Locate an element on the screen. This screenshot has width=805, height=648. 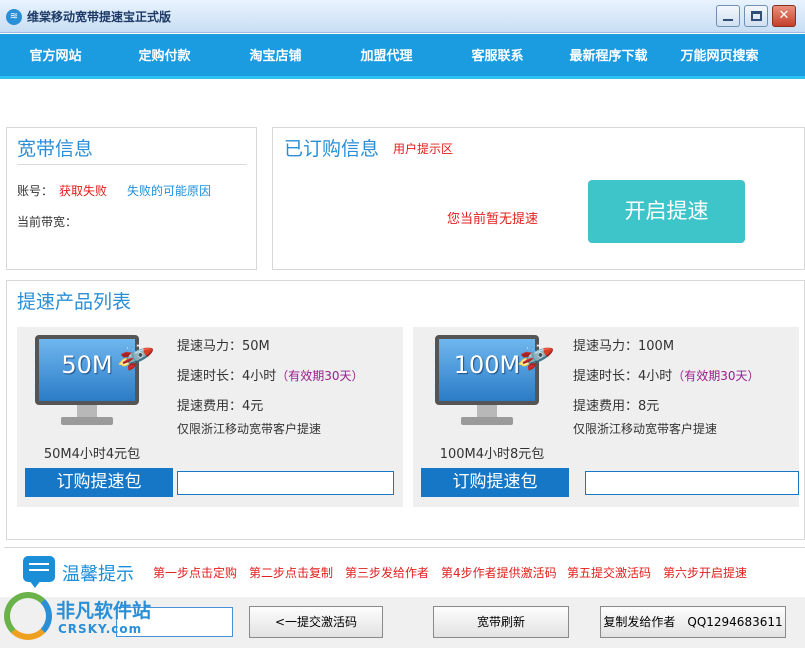
close-button: ✕ is located at coordinates (784, 16).